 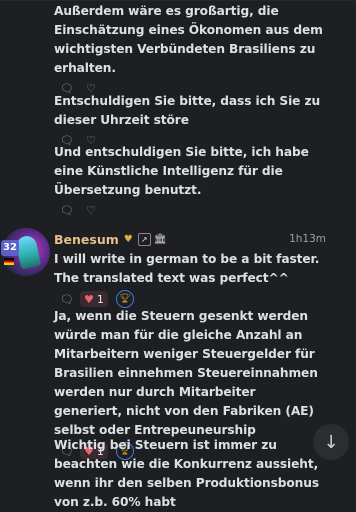 What do you see at coordinates (9, 261) in the screenshot?
I see `flag-icon` at bounding box center [9, 261].